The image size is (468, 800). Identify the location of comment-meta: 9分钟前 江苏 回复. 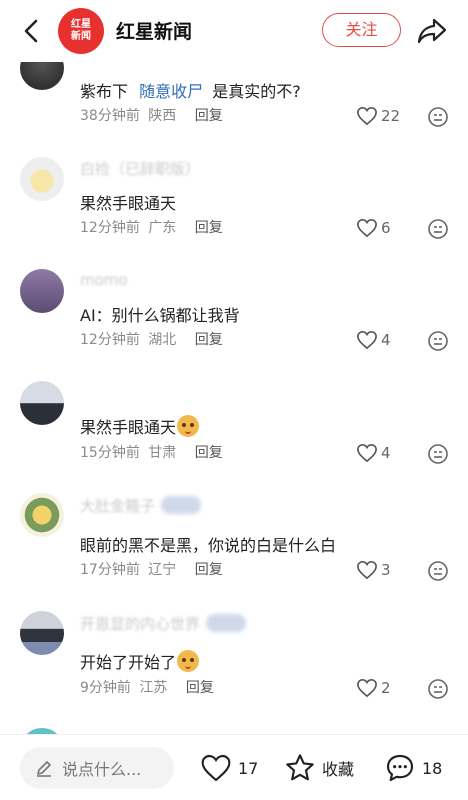
(147, 687).